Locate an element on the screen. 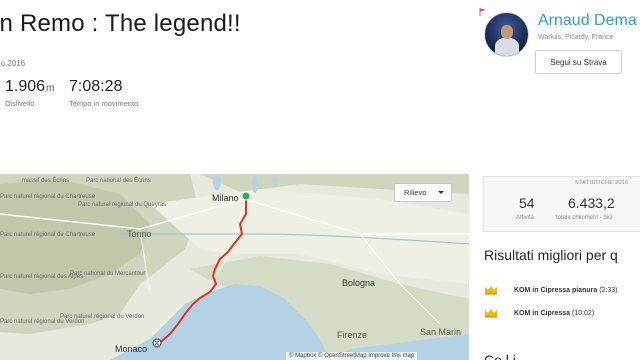 The image size is (640, 360). athlete-name-link: Arnaud Dema is located at coordinates (587, 21).